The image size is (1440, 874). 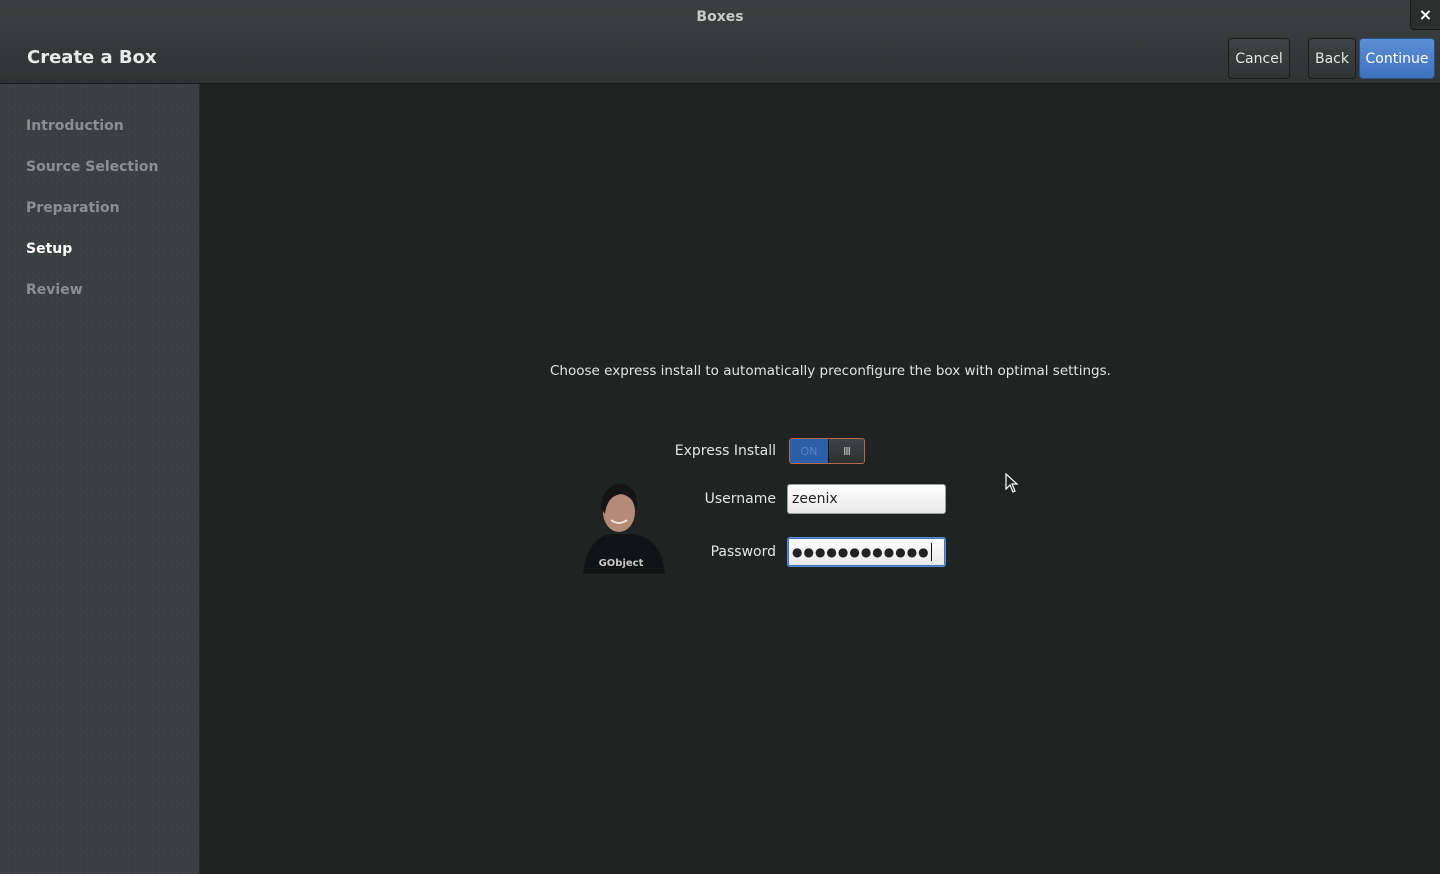 I want to click on cancel-button-label: Cancel, so click(x=1259, y=58).